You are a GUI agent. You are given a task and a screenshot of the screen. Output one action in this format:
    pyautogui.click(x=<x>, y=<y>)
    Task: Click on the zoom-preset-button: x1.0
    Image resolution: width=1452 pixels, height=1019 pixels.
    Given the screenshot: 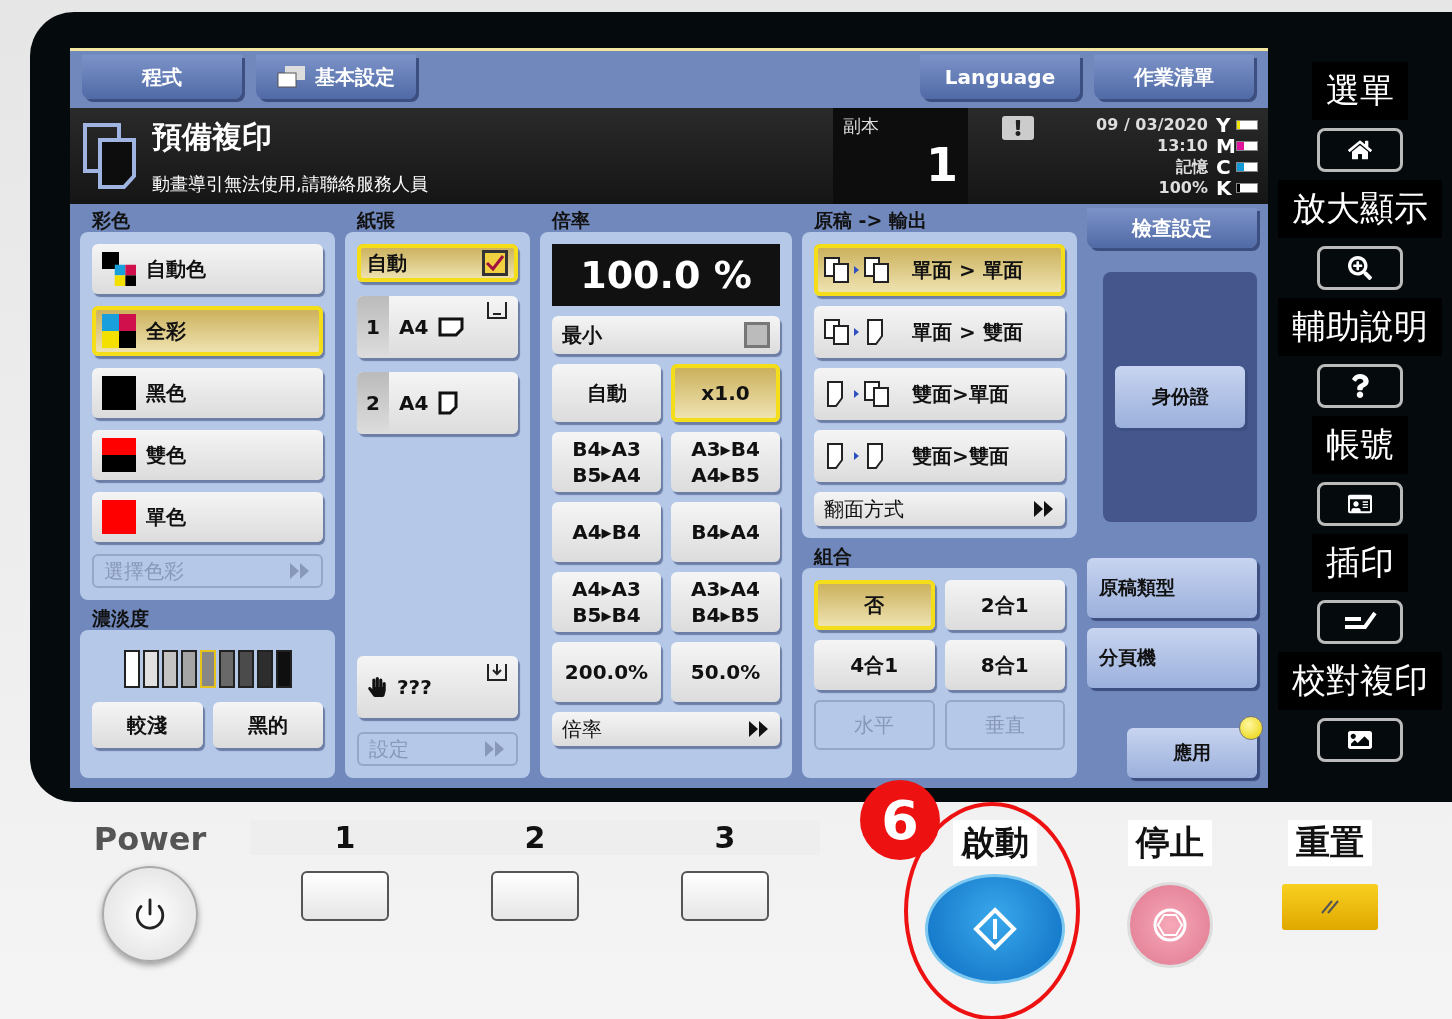 What is the action you would take?
    pyautogui.click(x=725, y=393)
    